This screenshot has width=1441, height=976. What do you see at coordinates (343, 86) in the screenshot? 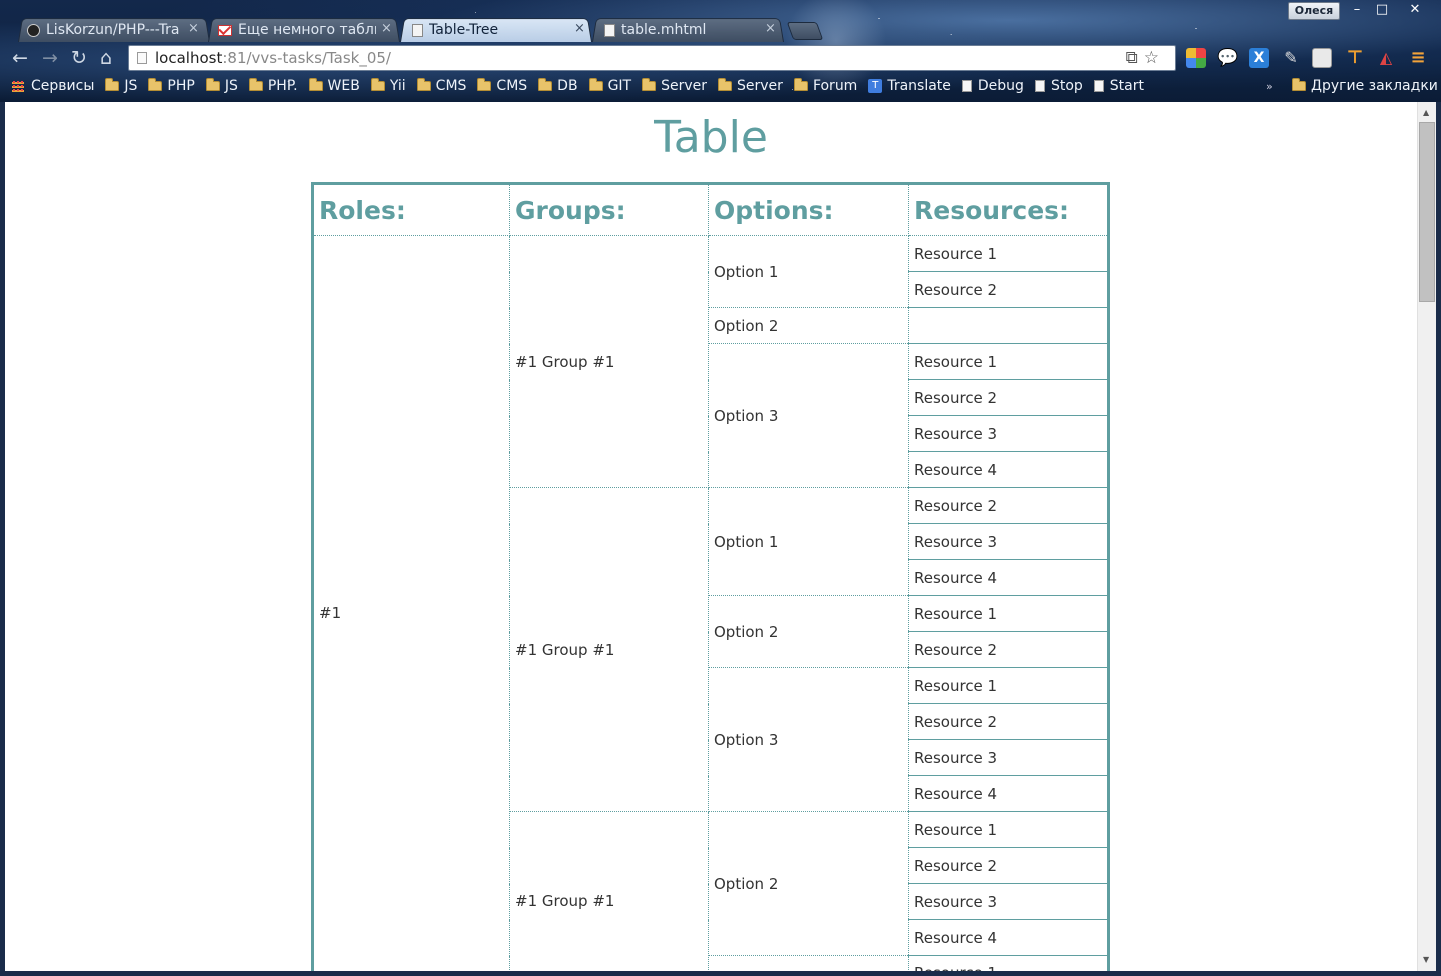
I see `bookmark-label: WEB` at bounding box center [343, 86].